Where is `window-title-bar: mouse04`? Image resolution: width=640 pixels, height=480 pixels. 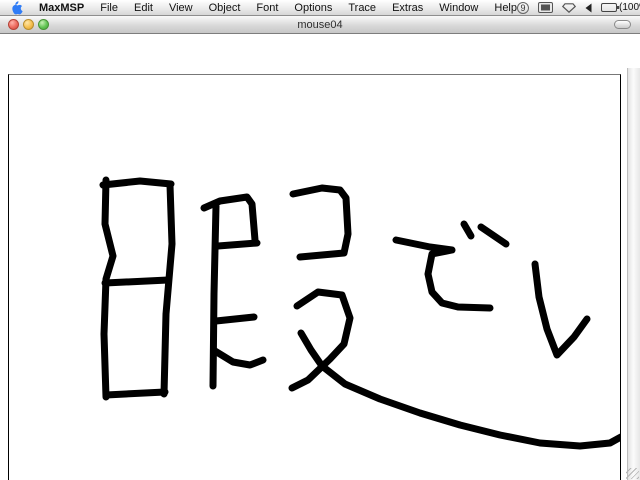
window-title-bar: mouse04 is located at coordinates (320, 25).